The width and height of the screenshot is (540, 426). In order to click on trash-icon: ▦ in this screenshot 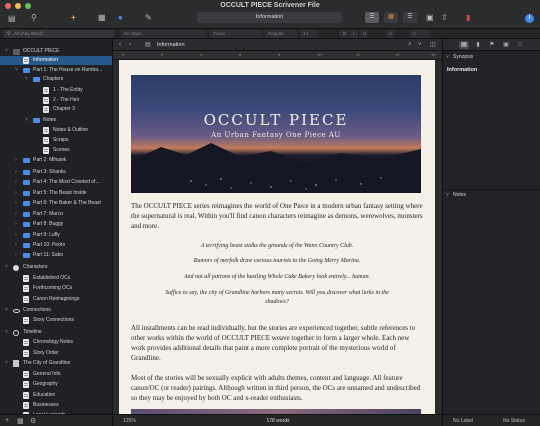, I will do `click(102, 18)`.